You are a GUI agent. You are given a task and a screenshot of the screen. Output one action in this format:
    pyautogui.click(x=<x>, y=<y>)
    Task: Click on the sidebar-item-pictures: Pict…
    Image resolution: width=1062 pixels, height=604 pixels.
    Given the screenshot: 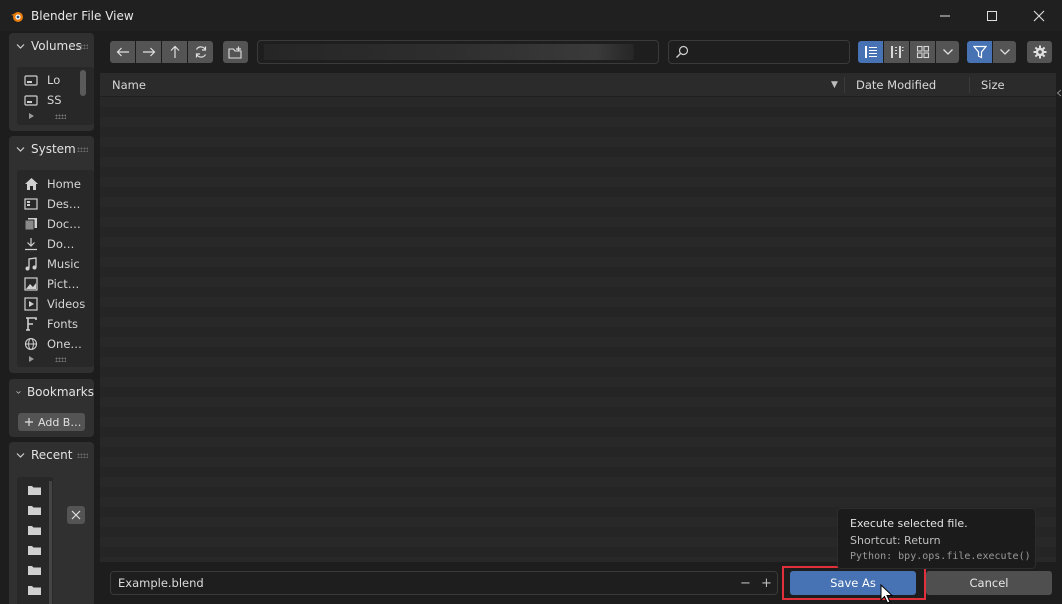 What is the action you would take?
    pyautogui.click(x=55, y=284)
    